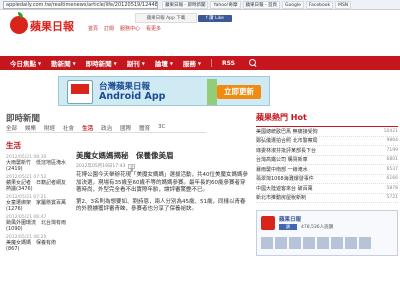  I want to click on news-headline: 颱風外圍環流 北台灣有雨(1090), so click(37, 226).